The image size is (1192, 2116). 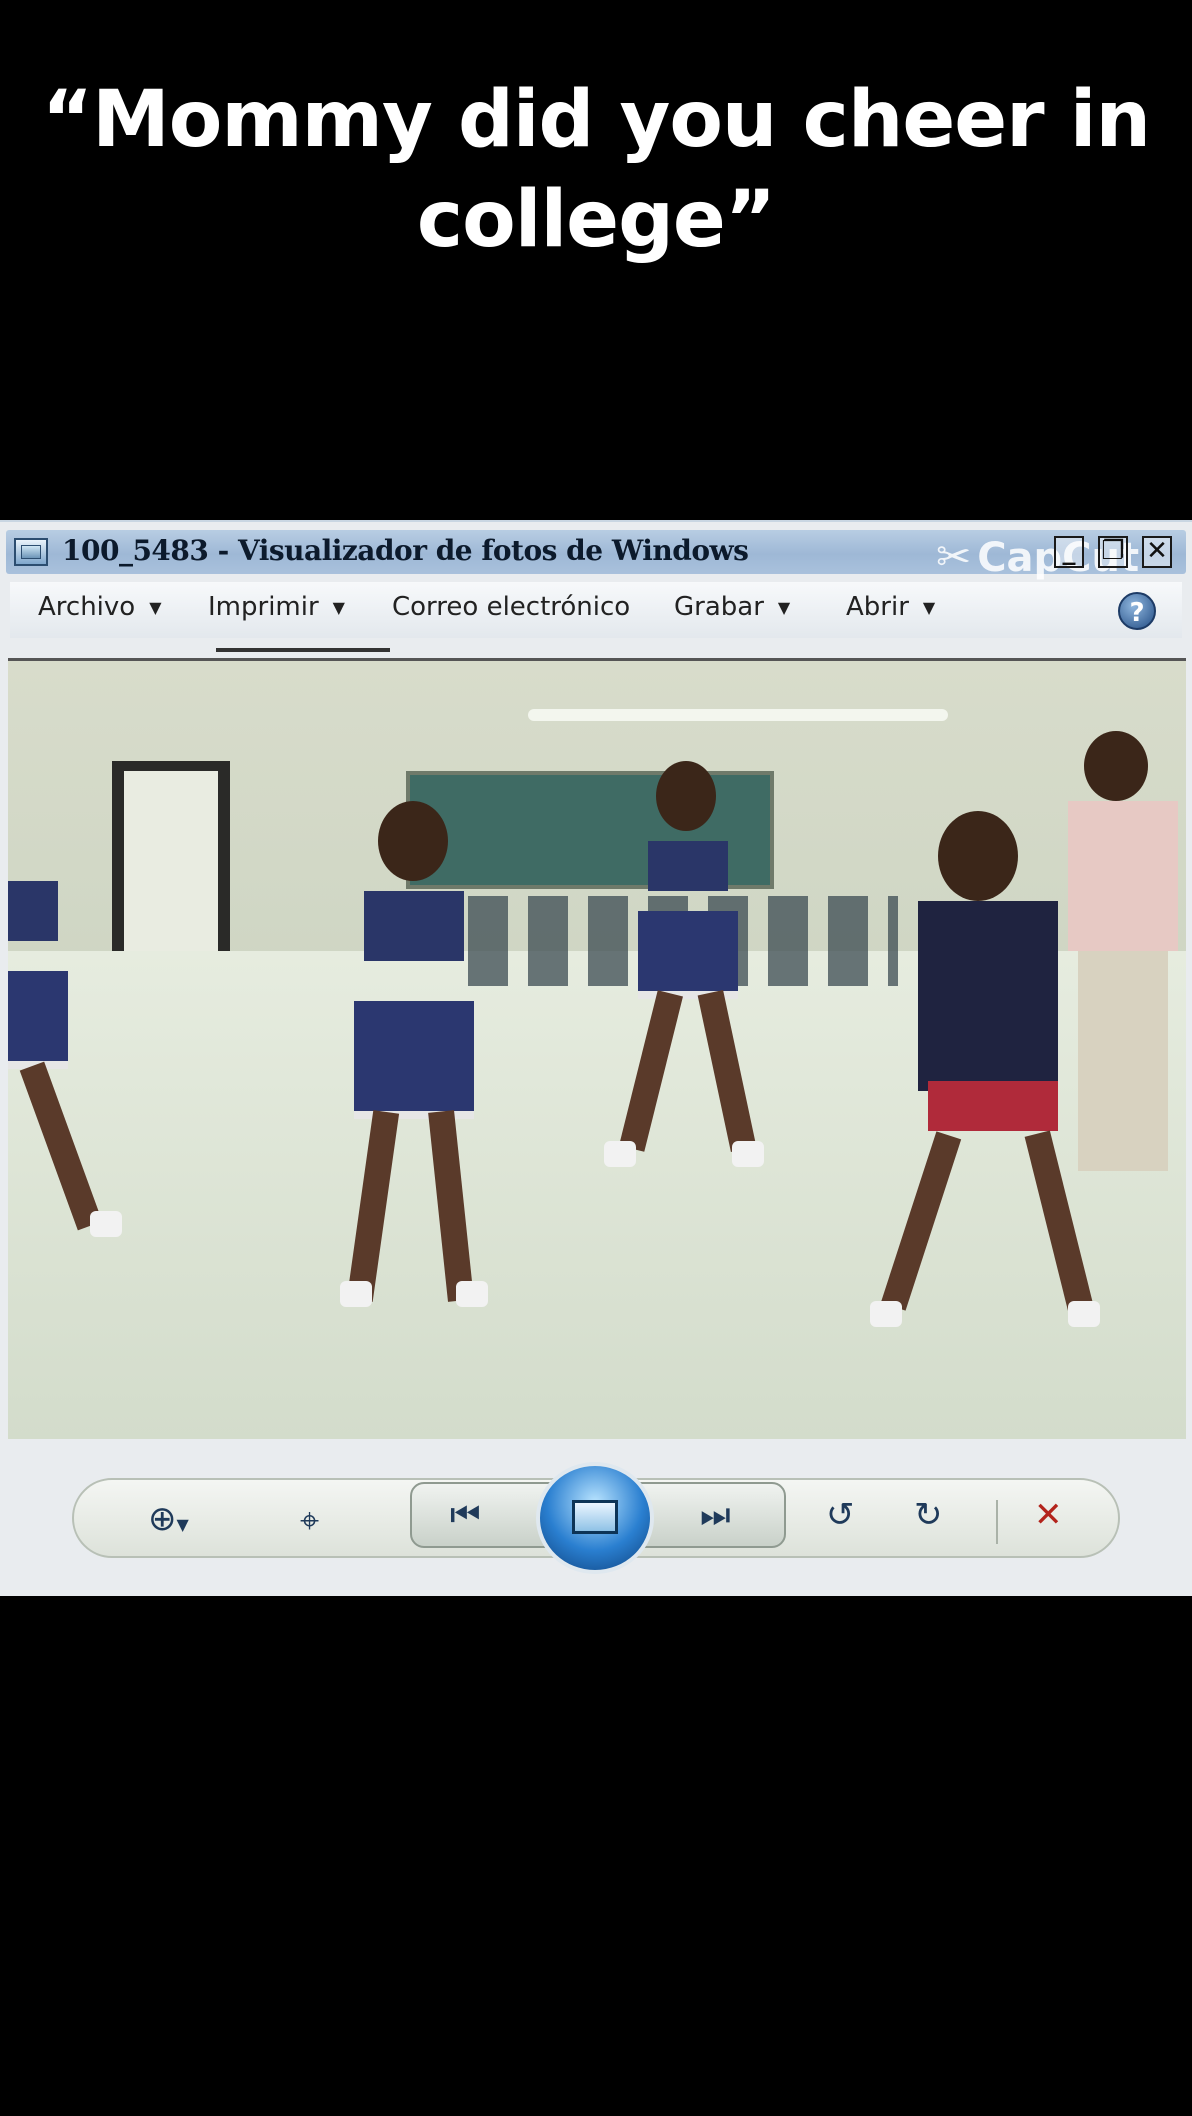 What do you see at coordinates (997, 1522) in the screenshot?
I see `toolbar-separator` at bounding box center [997, 1522].